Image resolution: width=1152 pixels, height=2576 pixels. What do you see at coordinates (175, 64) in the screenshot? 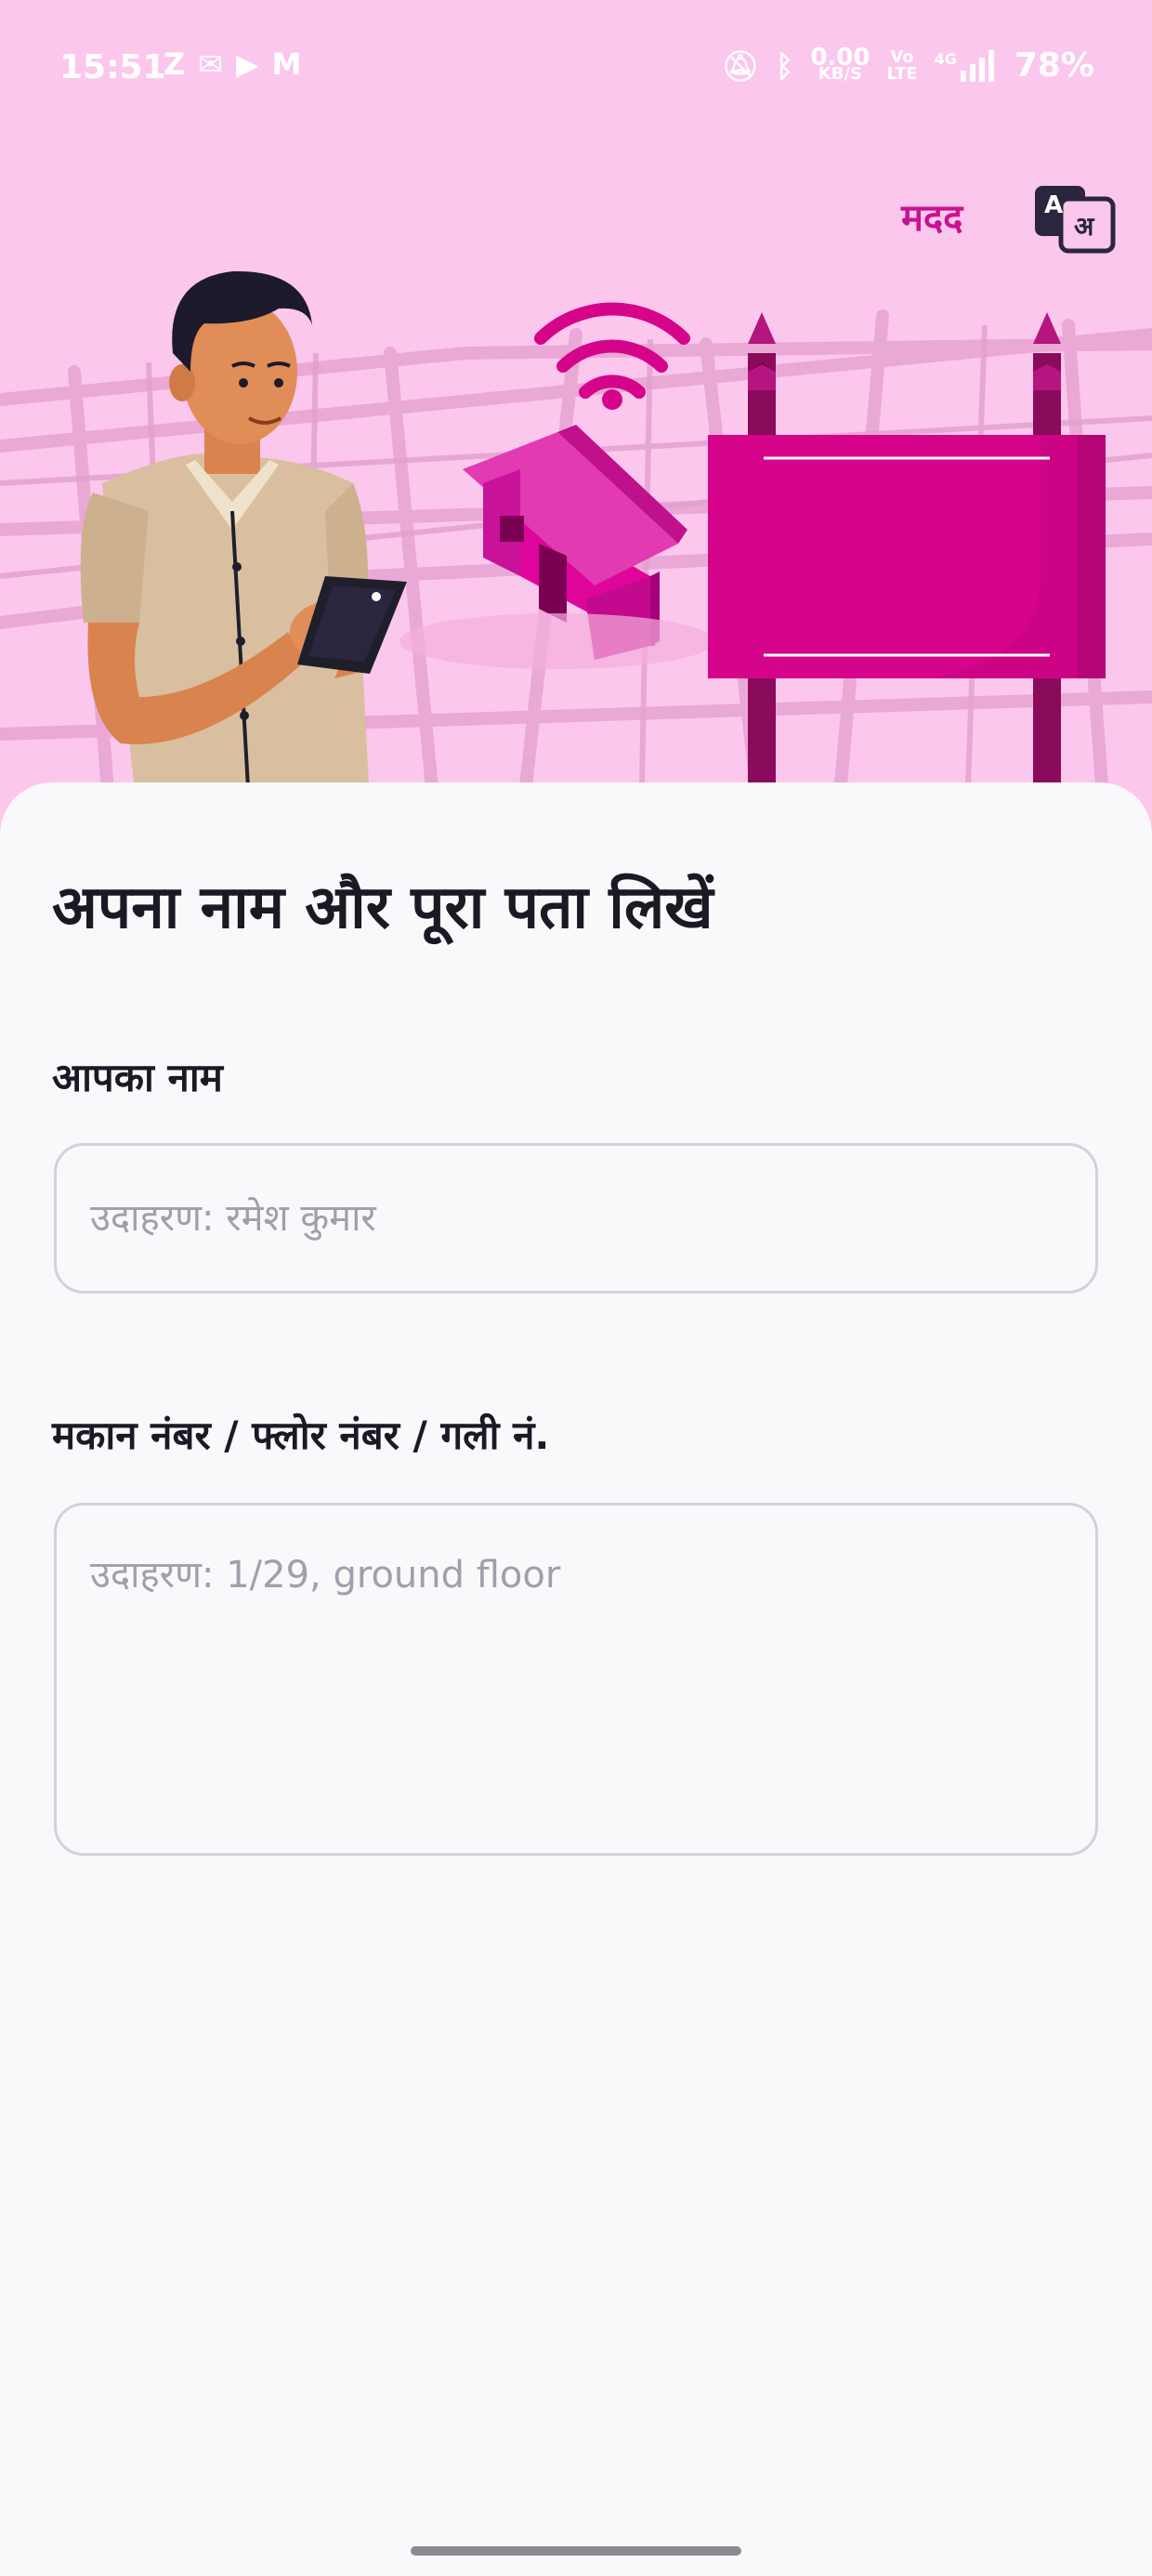
I see `notification-z-icon: Z` at bounding box center [175, 64].